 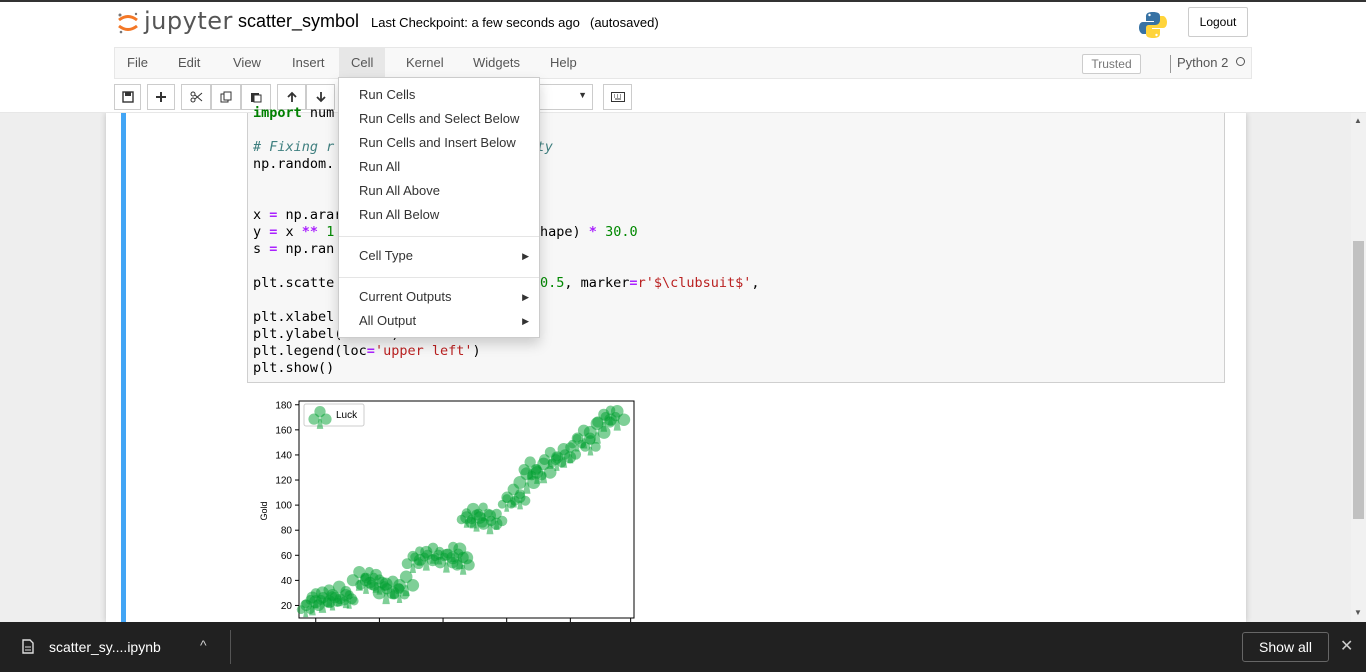 I want to click on logout-button: Logout, so click(x=1218, y=22).